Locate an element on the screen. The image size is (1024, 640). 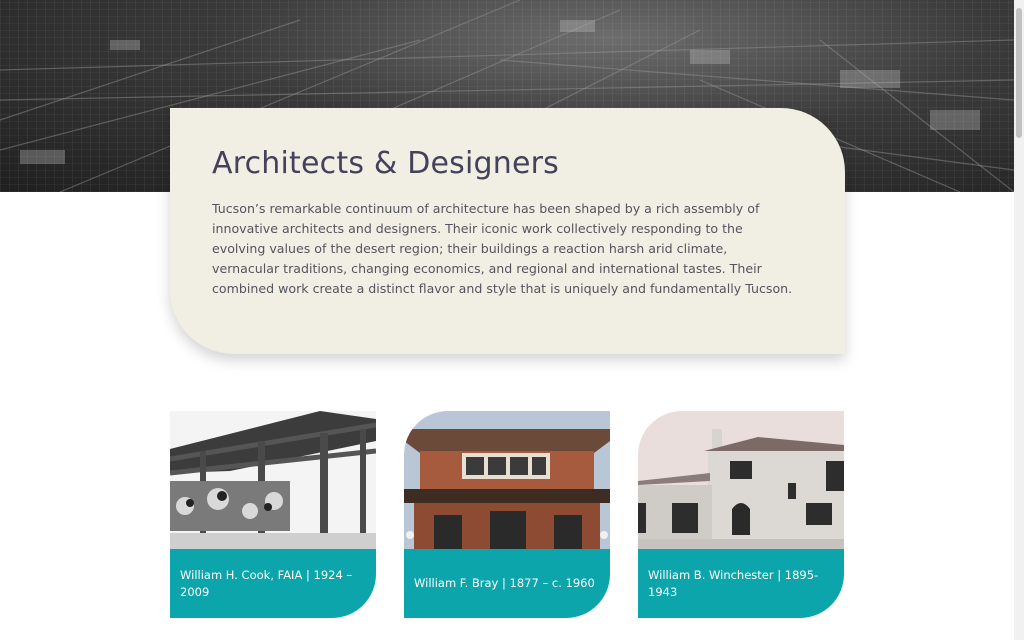
scrollbar-thumb is located at coordinates (1019, 73).